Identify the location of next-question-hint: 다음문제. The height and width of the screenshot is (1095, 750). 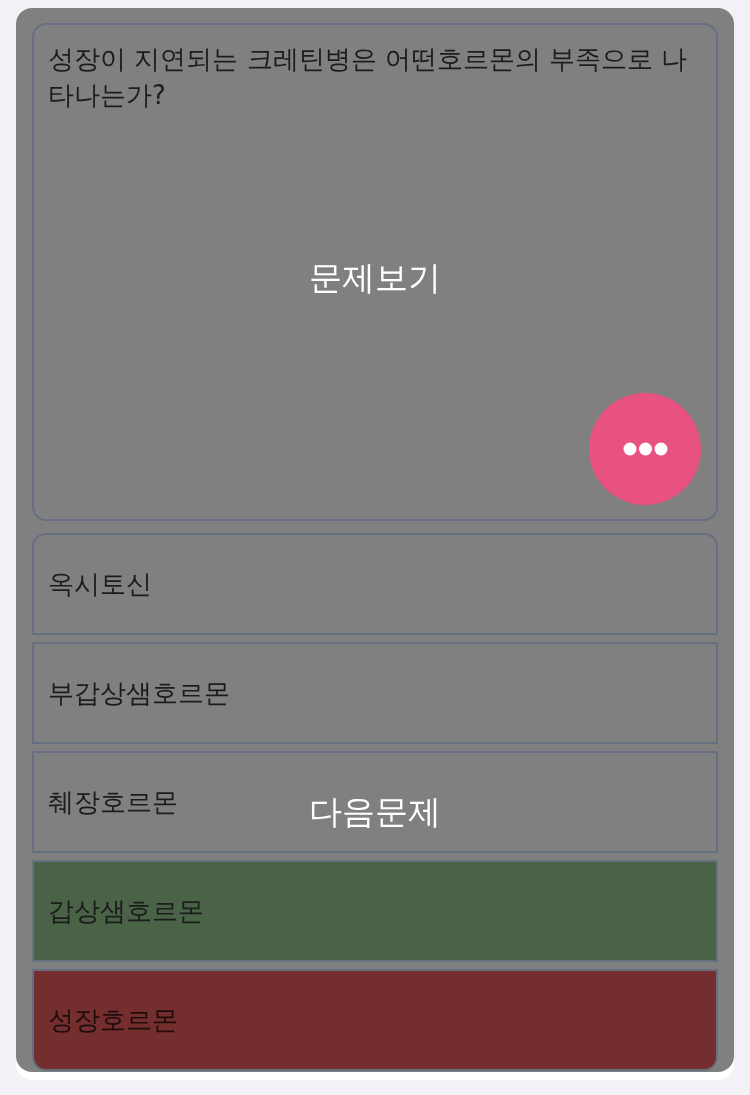
(375, 811).